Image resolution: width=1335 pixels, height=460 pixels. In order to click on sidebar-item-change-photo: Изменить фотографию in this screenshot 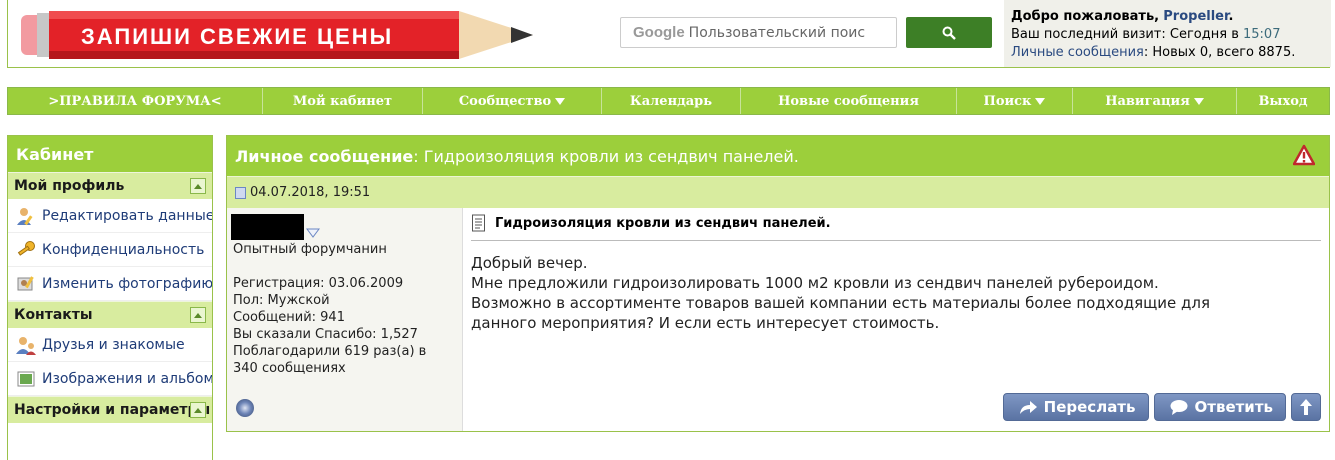, I will do `click(110, 284)`.